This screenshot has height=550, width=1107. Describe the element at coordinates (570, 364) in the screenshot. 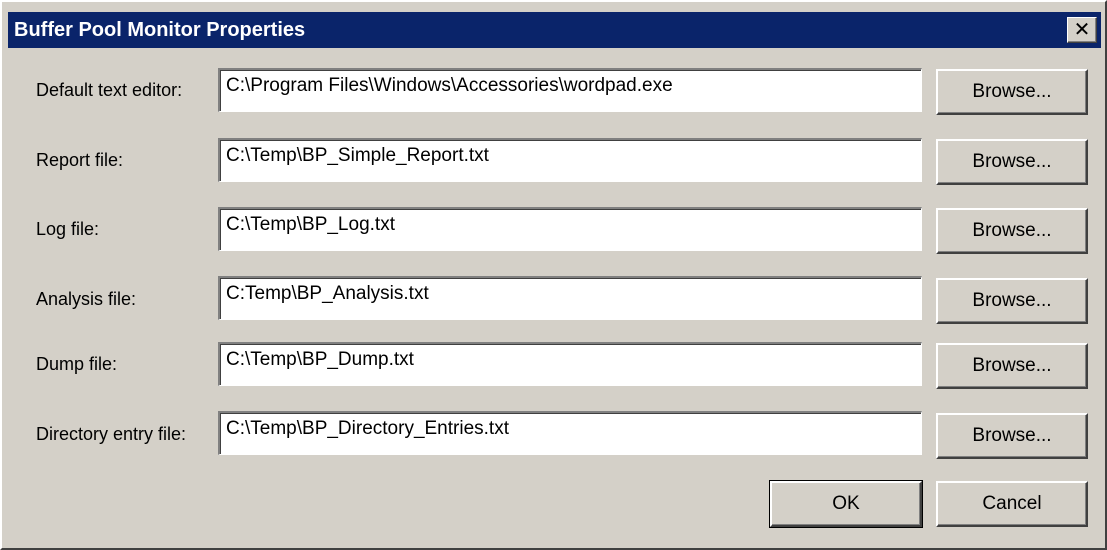

I see `dump-file-field: C:\Temp\BP_Dump.txt` at that location.